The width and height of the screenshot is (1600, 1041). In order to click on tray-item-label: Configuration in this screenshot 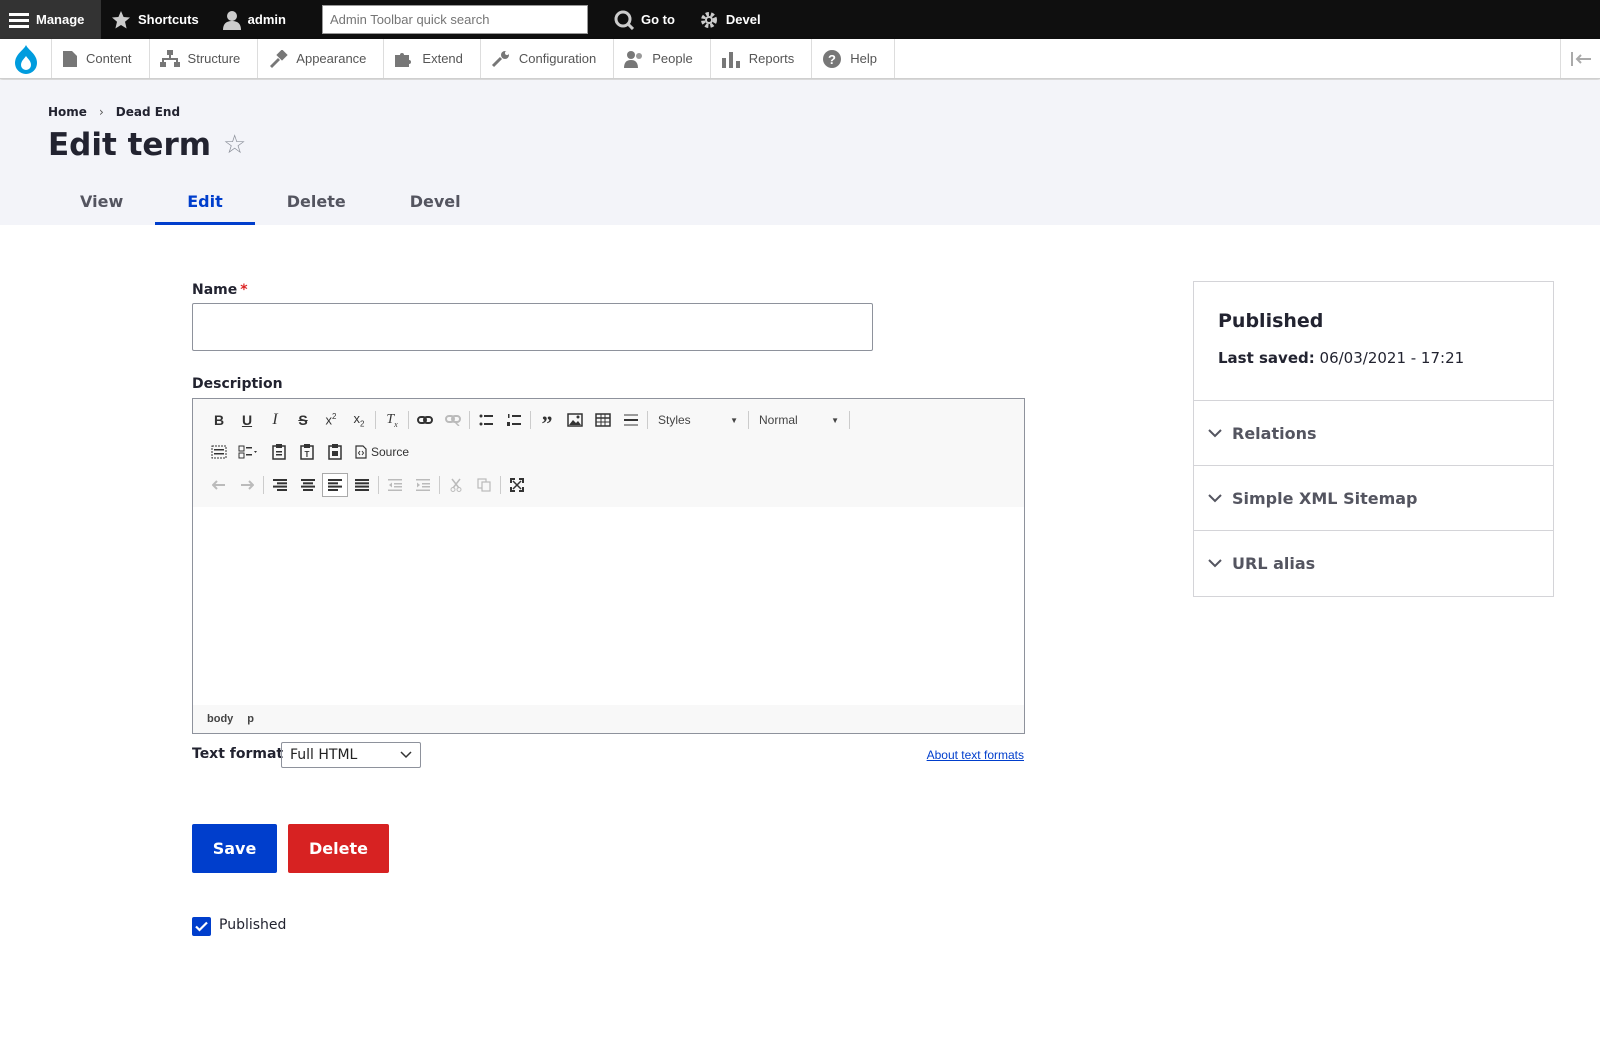, I will do `click(557, 58)`.